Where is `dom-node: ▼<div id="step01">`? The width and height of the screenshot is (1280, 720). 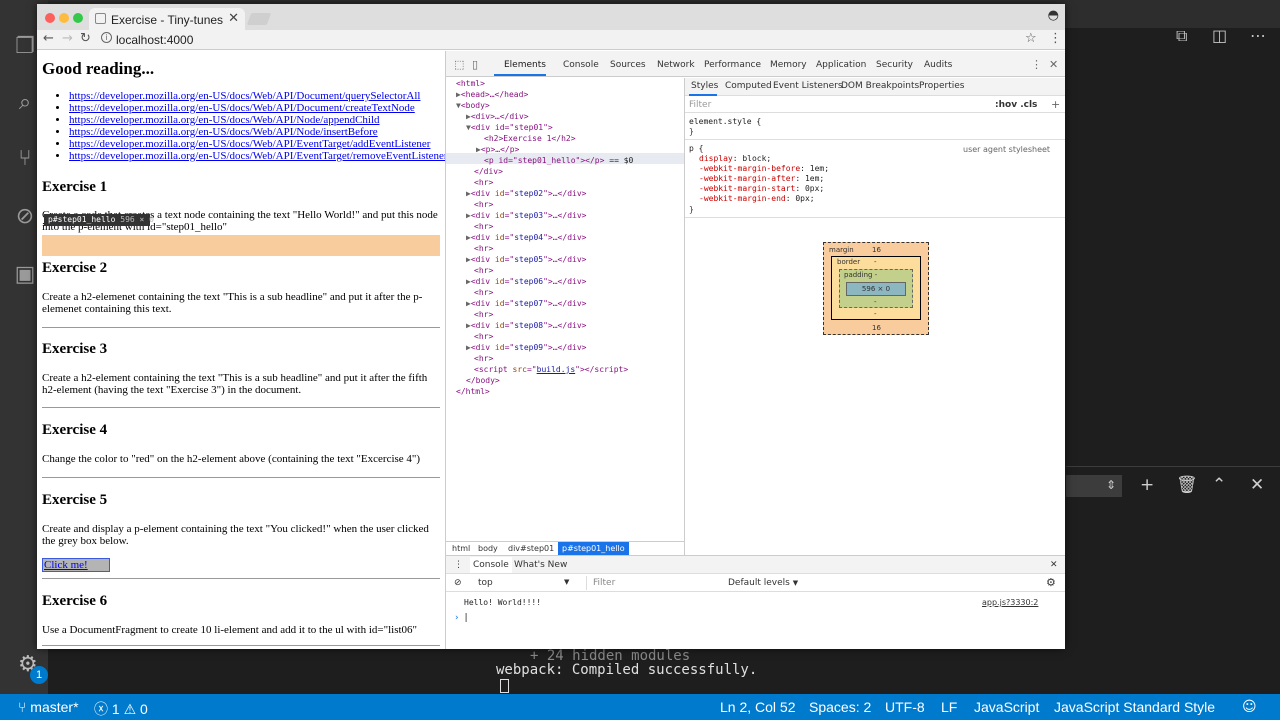 dom-node: ▼<div id="step01"> is located at coordinates (509, 127).